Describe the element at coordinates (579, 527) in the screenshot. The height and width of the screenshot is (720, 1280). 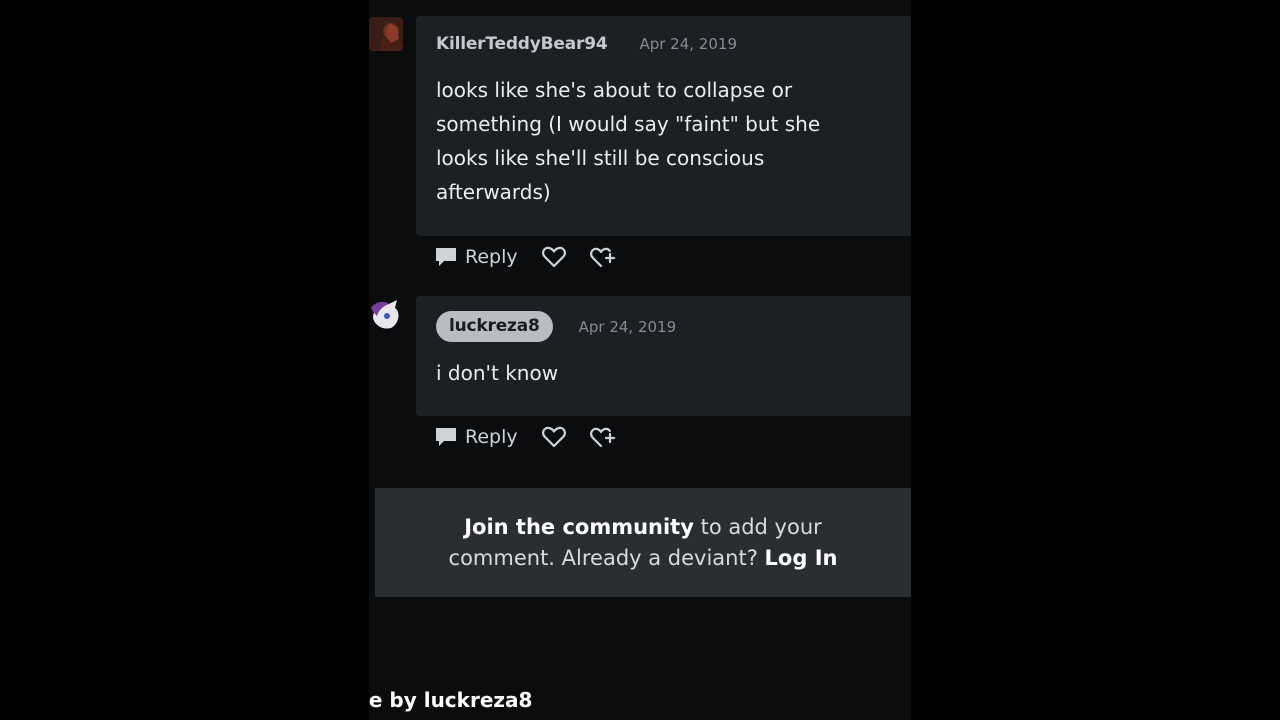
I see `join-community-link: Join the community` at that location.